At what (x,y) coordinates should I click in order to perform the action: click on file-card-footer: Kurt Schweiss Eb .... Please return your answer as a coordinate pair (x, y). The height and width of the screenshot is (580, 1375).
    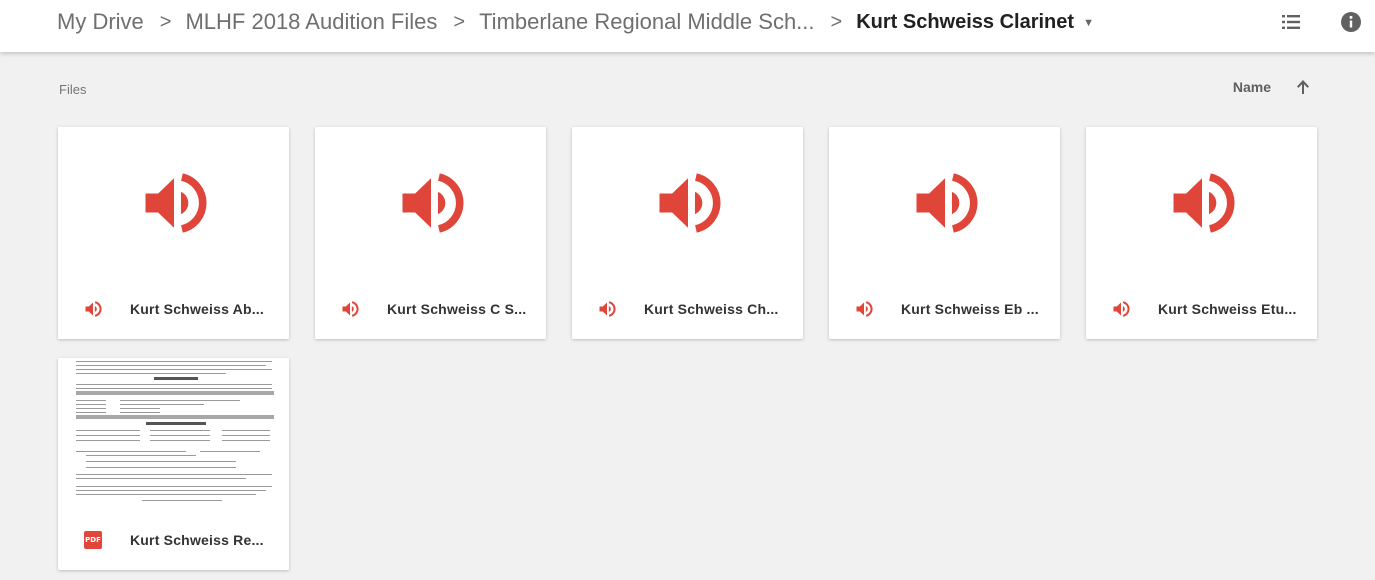
    Looking at the image, I should click on (944, 308).